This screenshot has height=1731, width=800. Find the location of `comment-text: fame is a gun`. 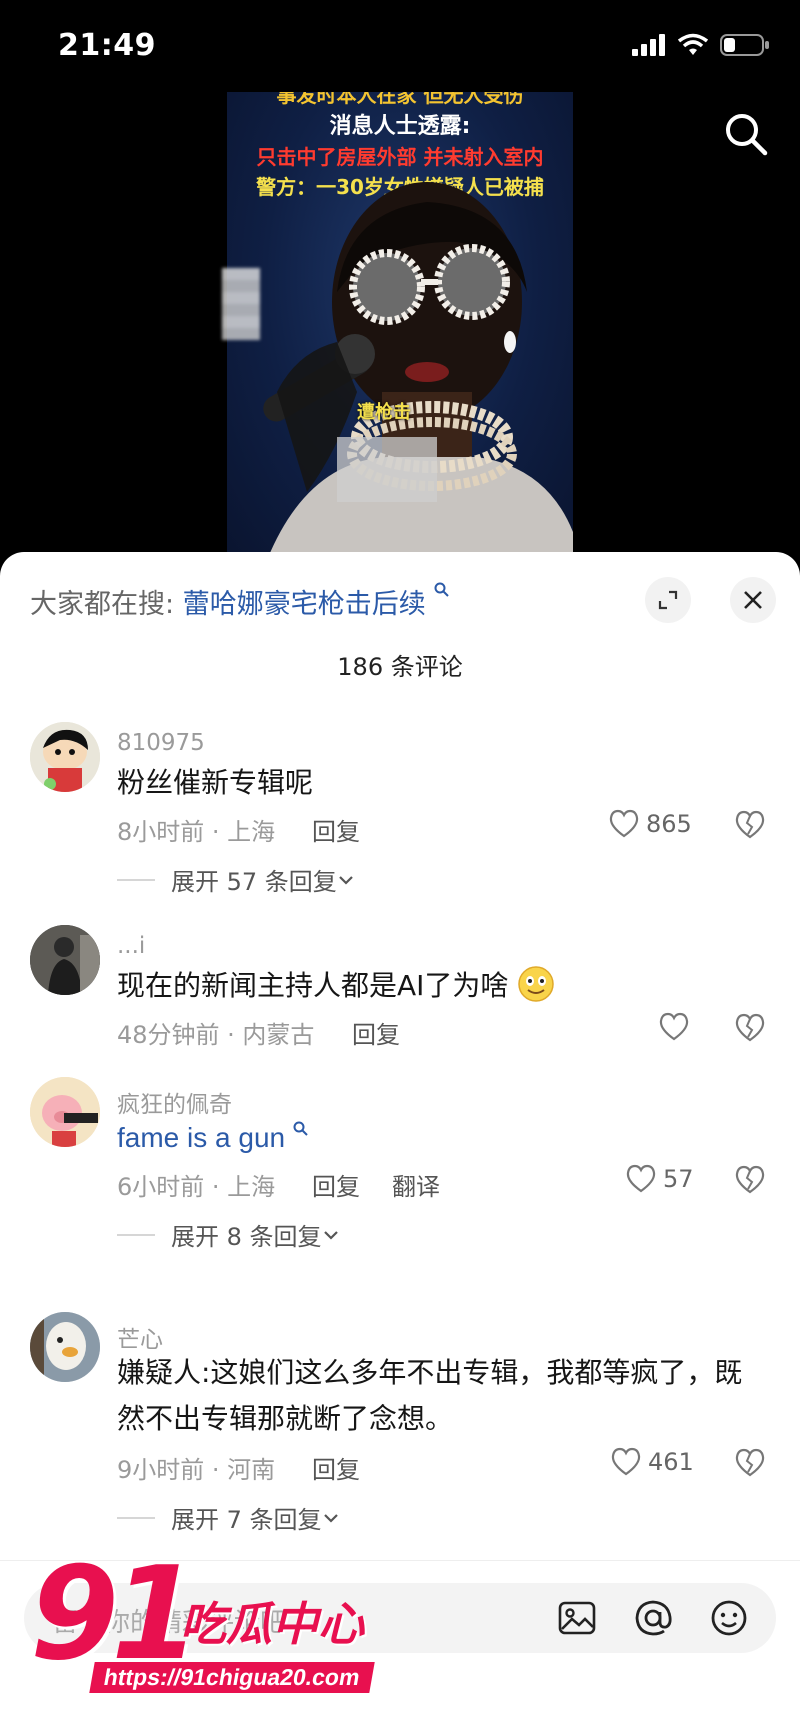

comment-text: fame is a gun is located at coordinates (437, 1138).